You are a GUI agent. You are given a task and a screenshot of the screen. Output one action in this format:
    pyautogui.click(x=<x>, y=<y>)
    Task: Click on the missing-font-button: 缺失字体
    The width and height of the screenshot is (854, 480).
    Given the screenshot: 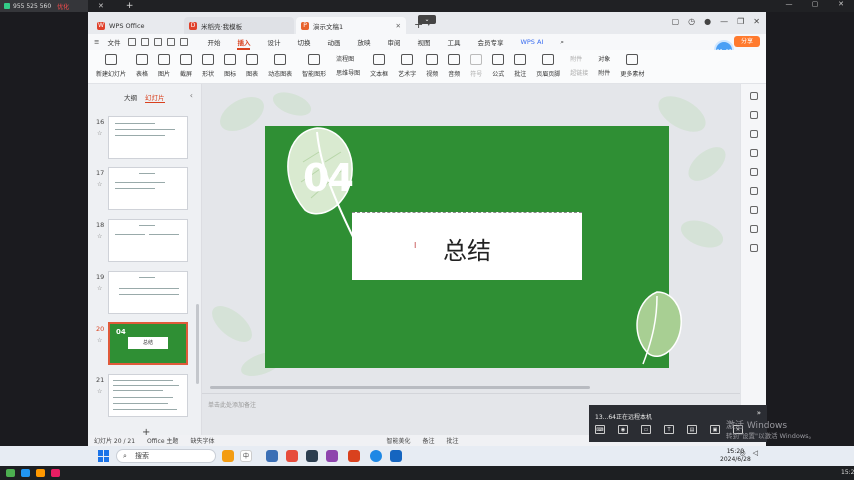 What is the action you would take?
    pyautogui.click(x=202, y=440)
    